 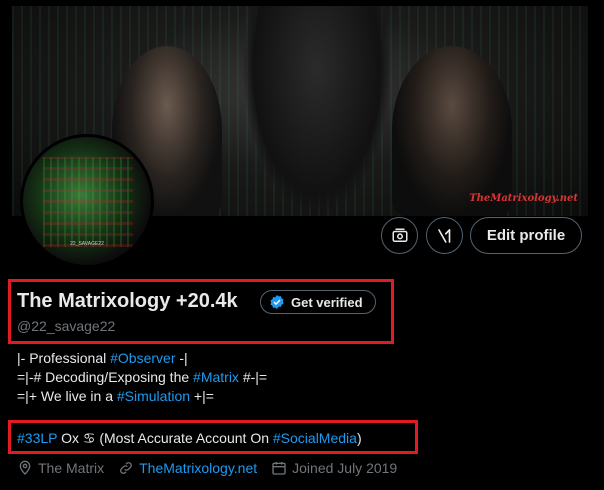 I want to click on hashtag-socialmedia: #SocialMedia, so click(x=315, y=438).